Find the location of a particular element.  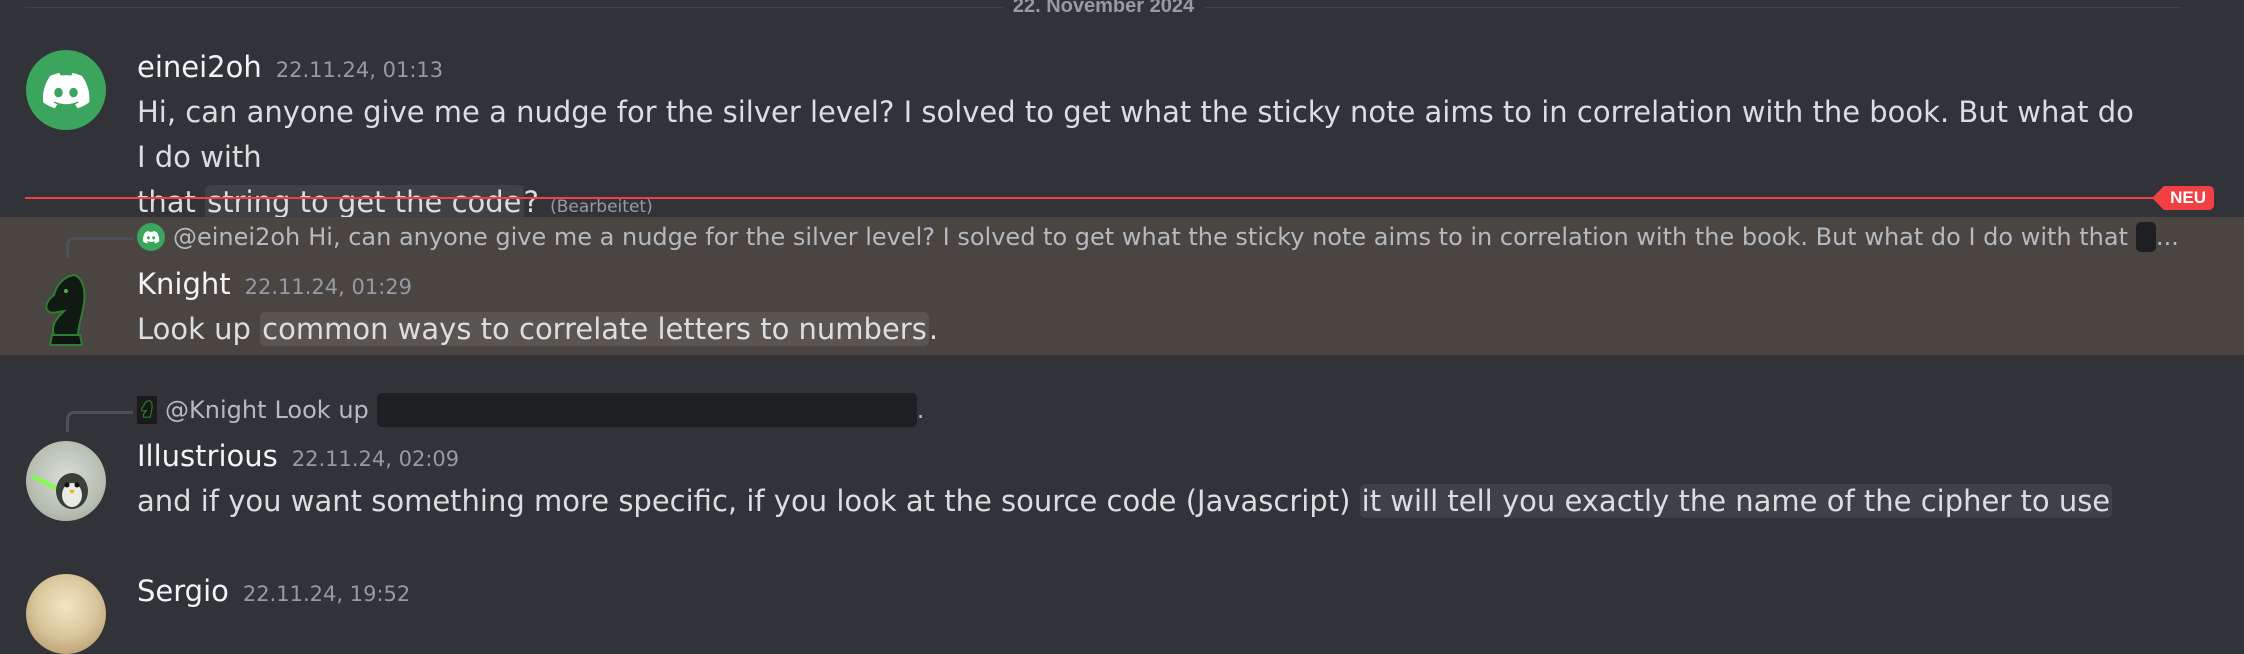

date-divider: 22. November 2024 is located at coordinates (1103, 9).